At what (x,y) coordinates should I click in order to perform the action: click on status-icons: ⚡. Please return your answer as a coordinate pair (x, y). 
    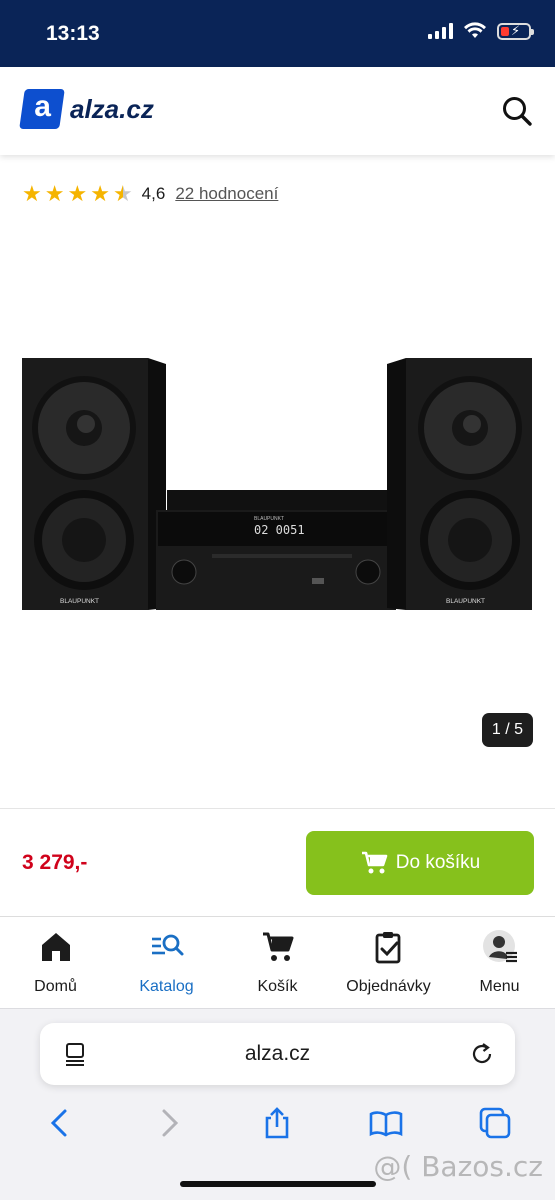
    Looking at the image, I should click on (481, 31).